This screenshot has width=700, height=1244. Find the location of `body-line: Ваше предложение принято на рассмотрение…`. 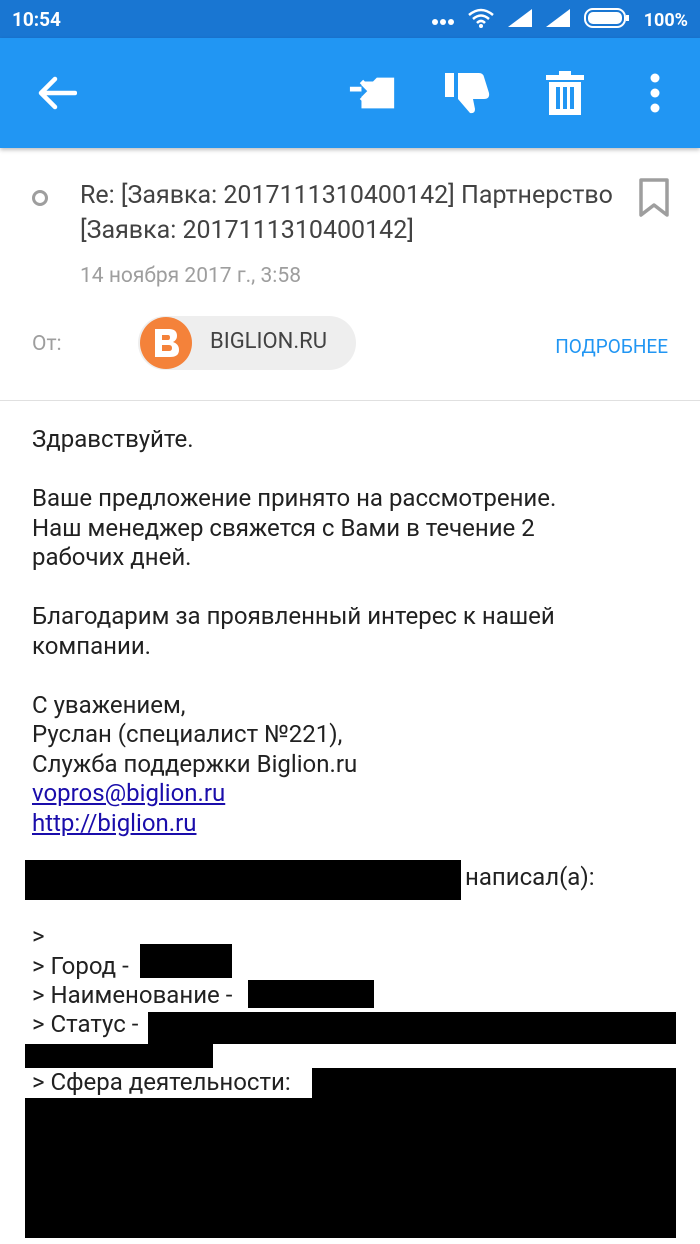

body-line: Ваше предложение принято на рассмотрение… is located at coordinates (294, 498).